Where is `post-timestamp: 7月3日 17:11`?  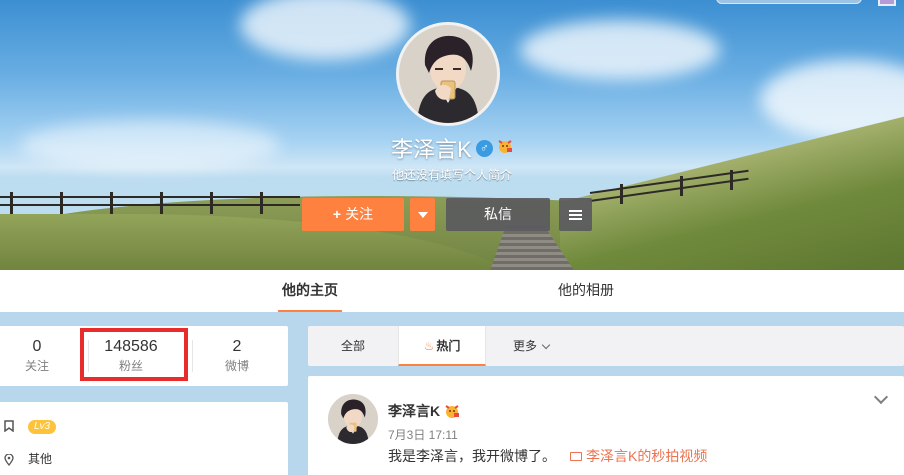
post-timestamp: 7月3日 17:11 is located at coordinates (423, 434).